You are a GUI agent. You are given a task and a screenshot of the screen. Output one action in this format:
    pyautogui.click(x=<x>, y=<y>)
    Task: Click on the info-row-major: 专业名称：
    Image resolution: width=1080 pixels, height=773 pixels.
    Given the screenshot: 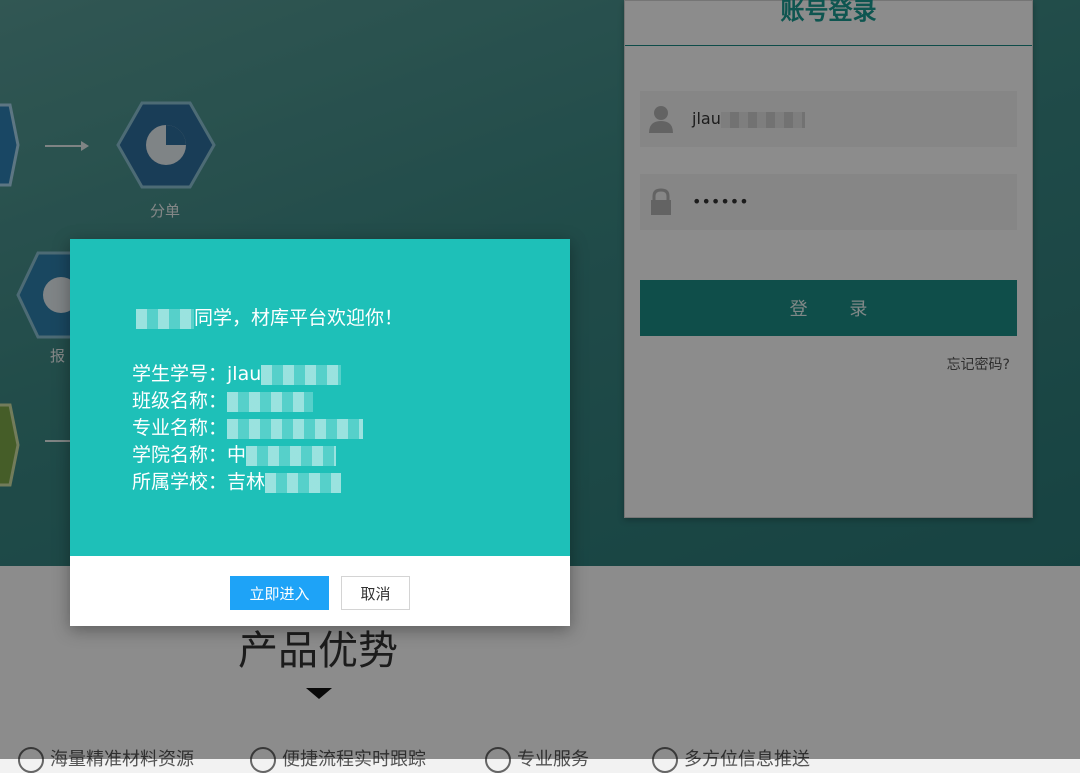 What is the action you would take?
    pyautogui.click(x=248, y=426)
    